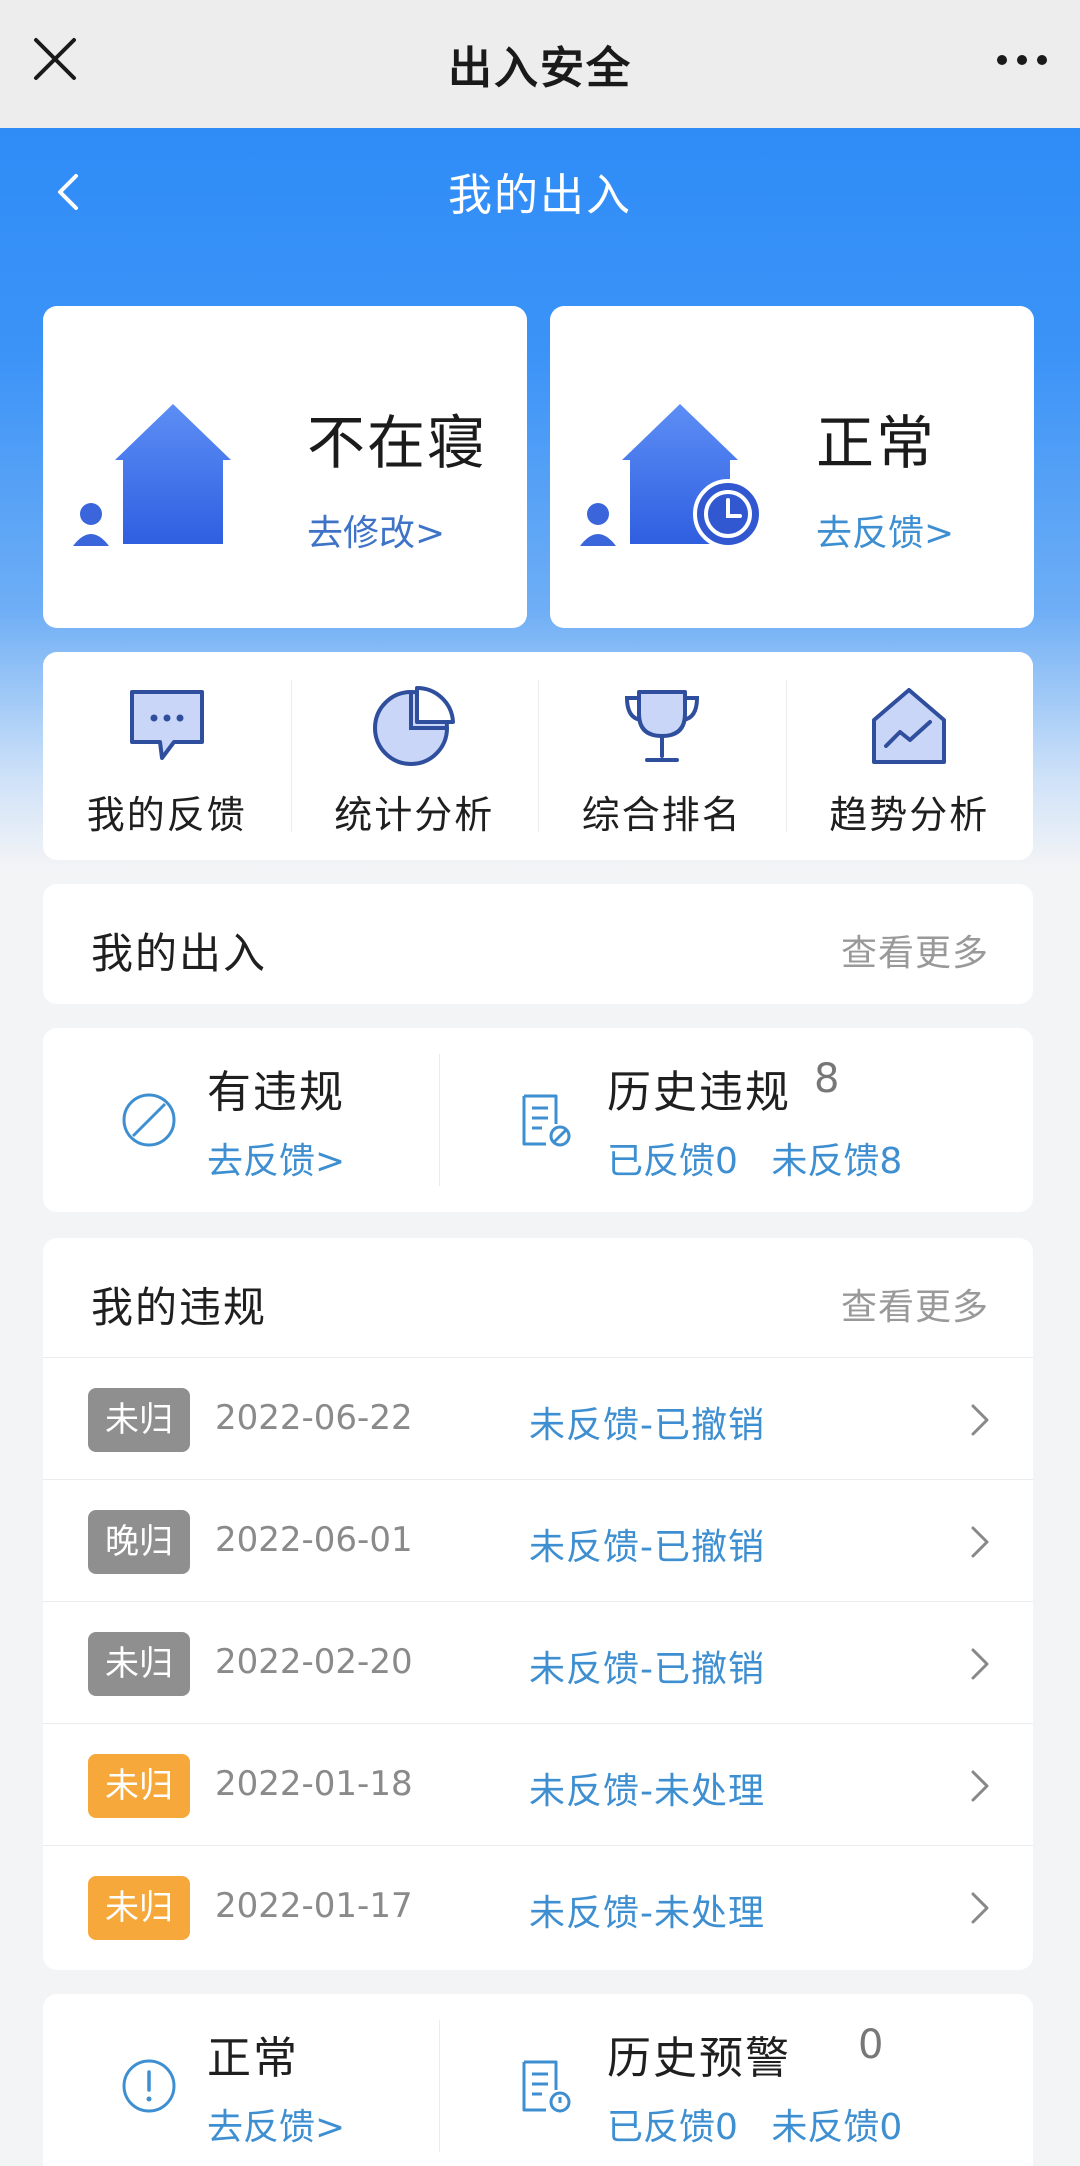 This screenshot has height=2166, width=1080. Describe the element at coordinates (827, 1079) in the screenshot. I see `history-violation-count: 8` at that location.